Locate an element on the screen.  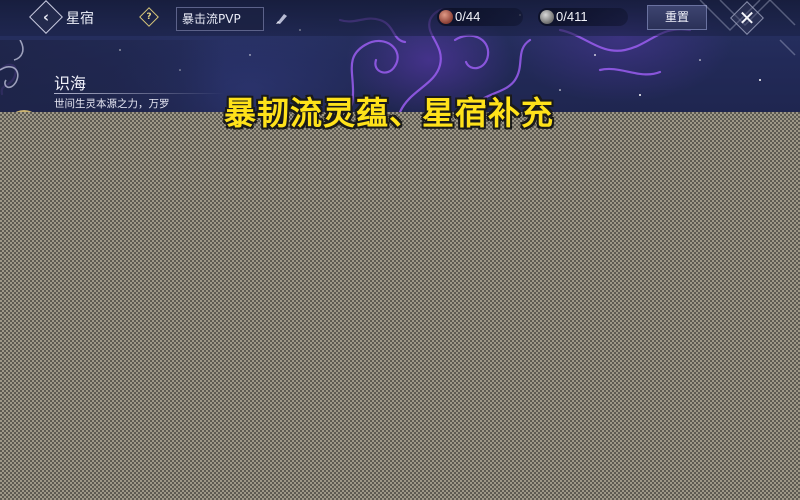
silver-star-resource: 0/411 is located at coordinates (583, 17).